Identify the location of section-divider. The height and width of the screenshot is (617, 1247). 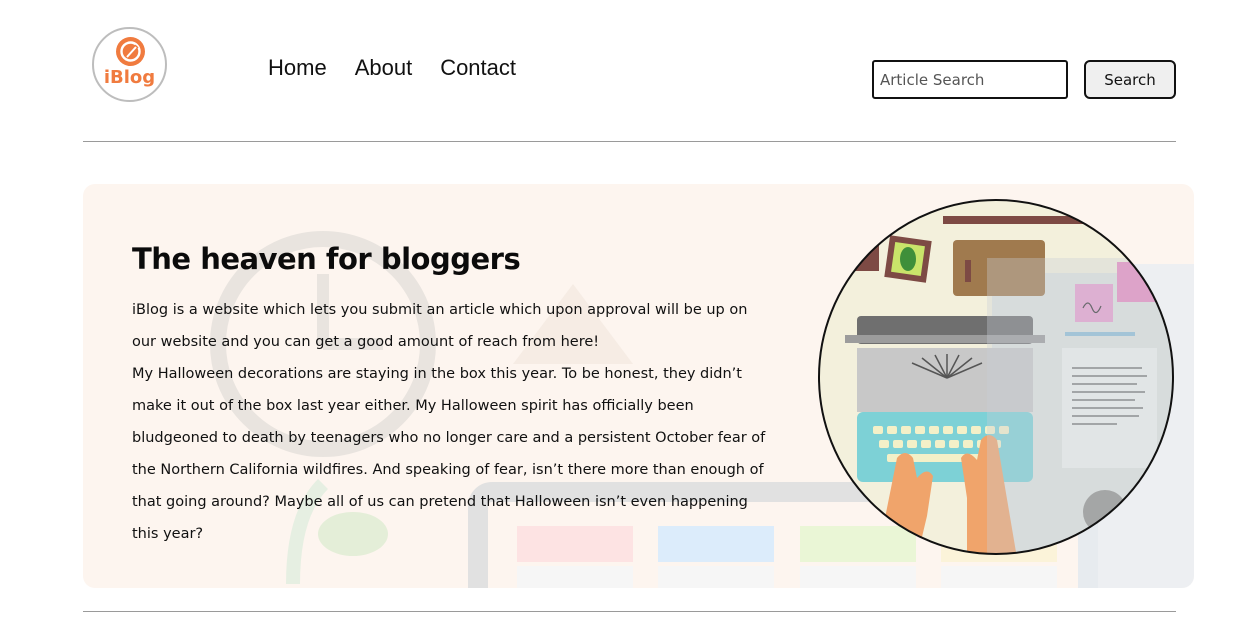
(629, 611).